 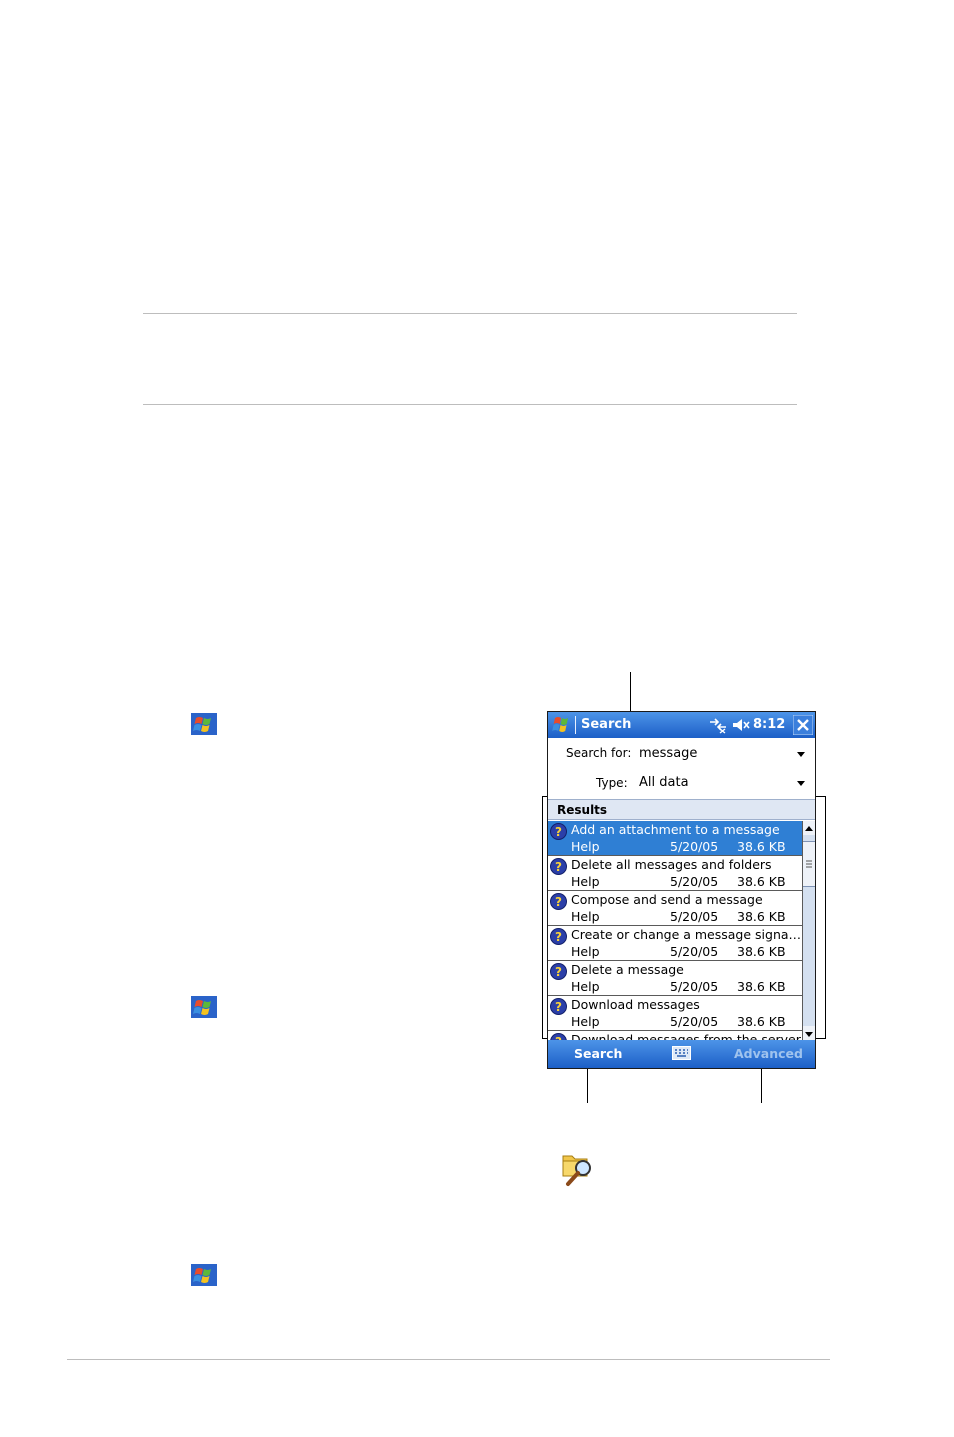 What do you see at coordinates (575, 725) in the screenshot?
I see `title-separator` at bounding box center [575, 725].